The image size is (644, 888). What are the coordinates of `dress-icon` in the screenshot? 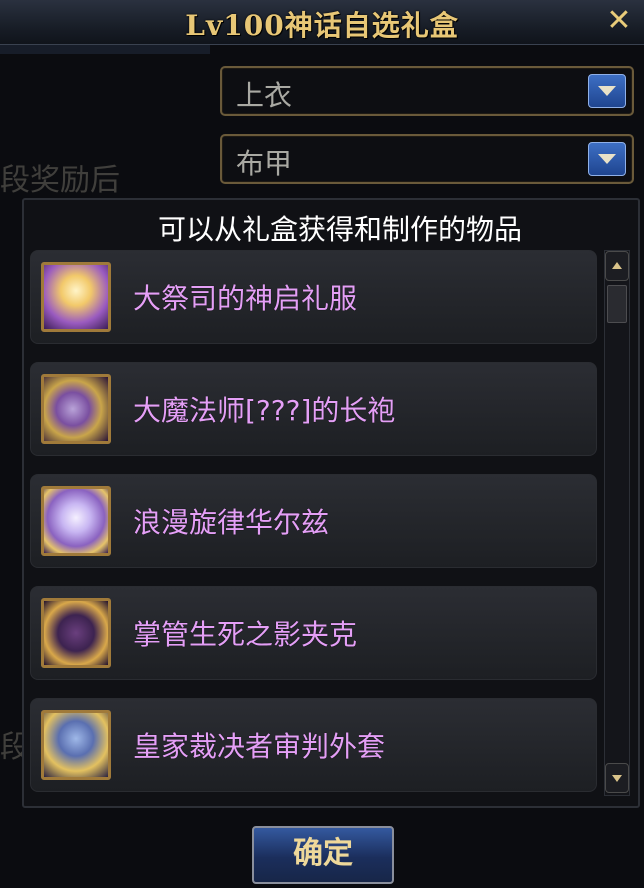 It's located at (76, 521).